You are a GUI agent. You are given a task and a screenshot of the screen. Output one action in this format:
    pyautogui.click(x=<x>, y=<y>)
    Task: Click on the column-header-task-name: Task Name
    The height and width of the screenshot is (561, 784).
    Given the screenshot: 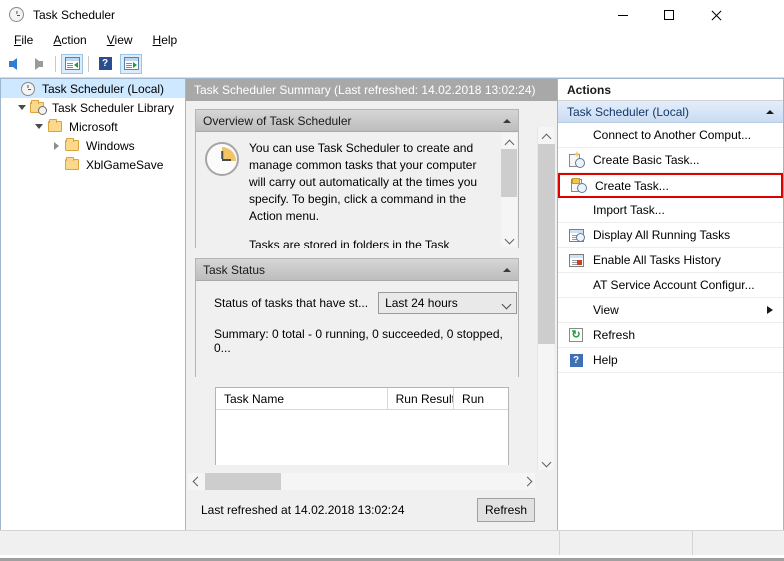 What is the action you would take?
    pyautogui.click(x=302, y=398)
    